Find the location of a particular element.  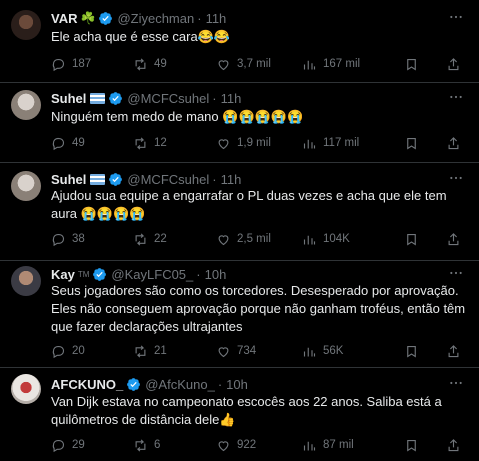

views-button: 56K is located at coordinates (322, 351).